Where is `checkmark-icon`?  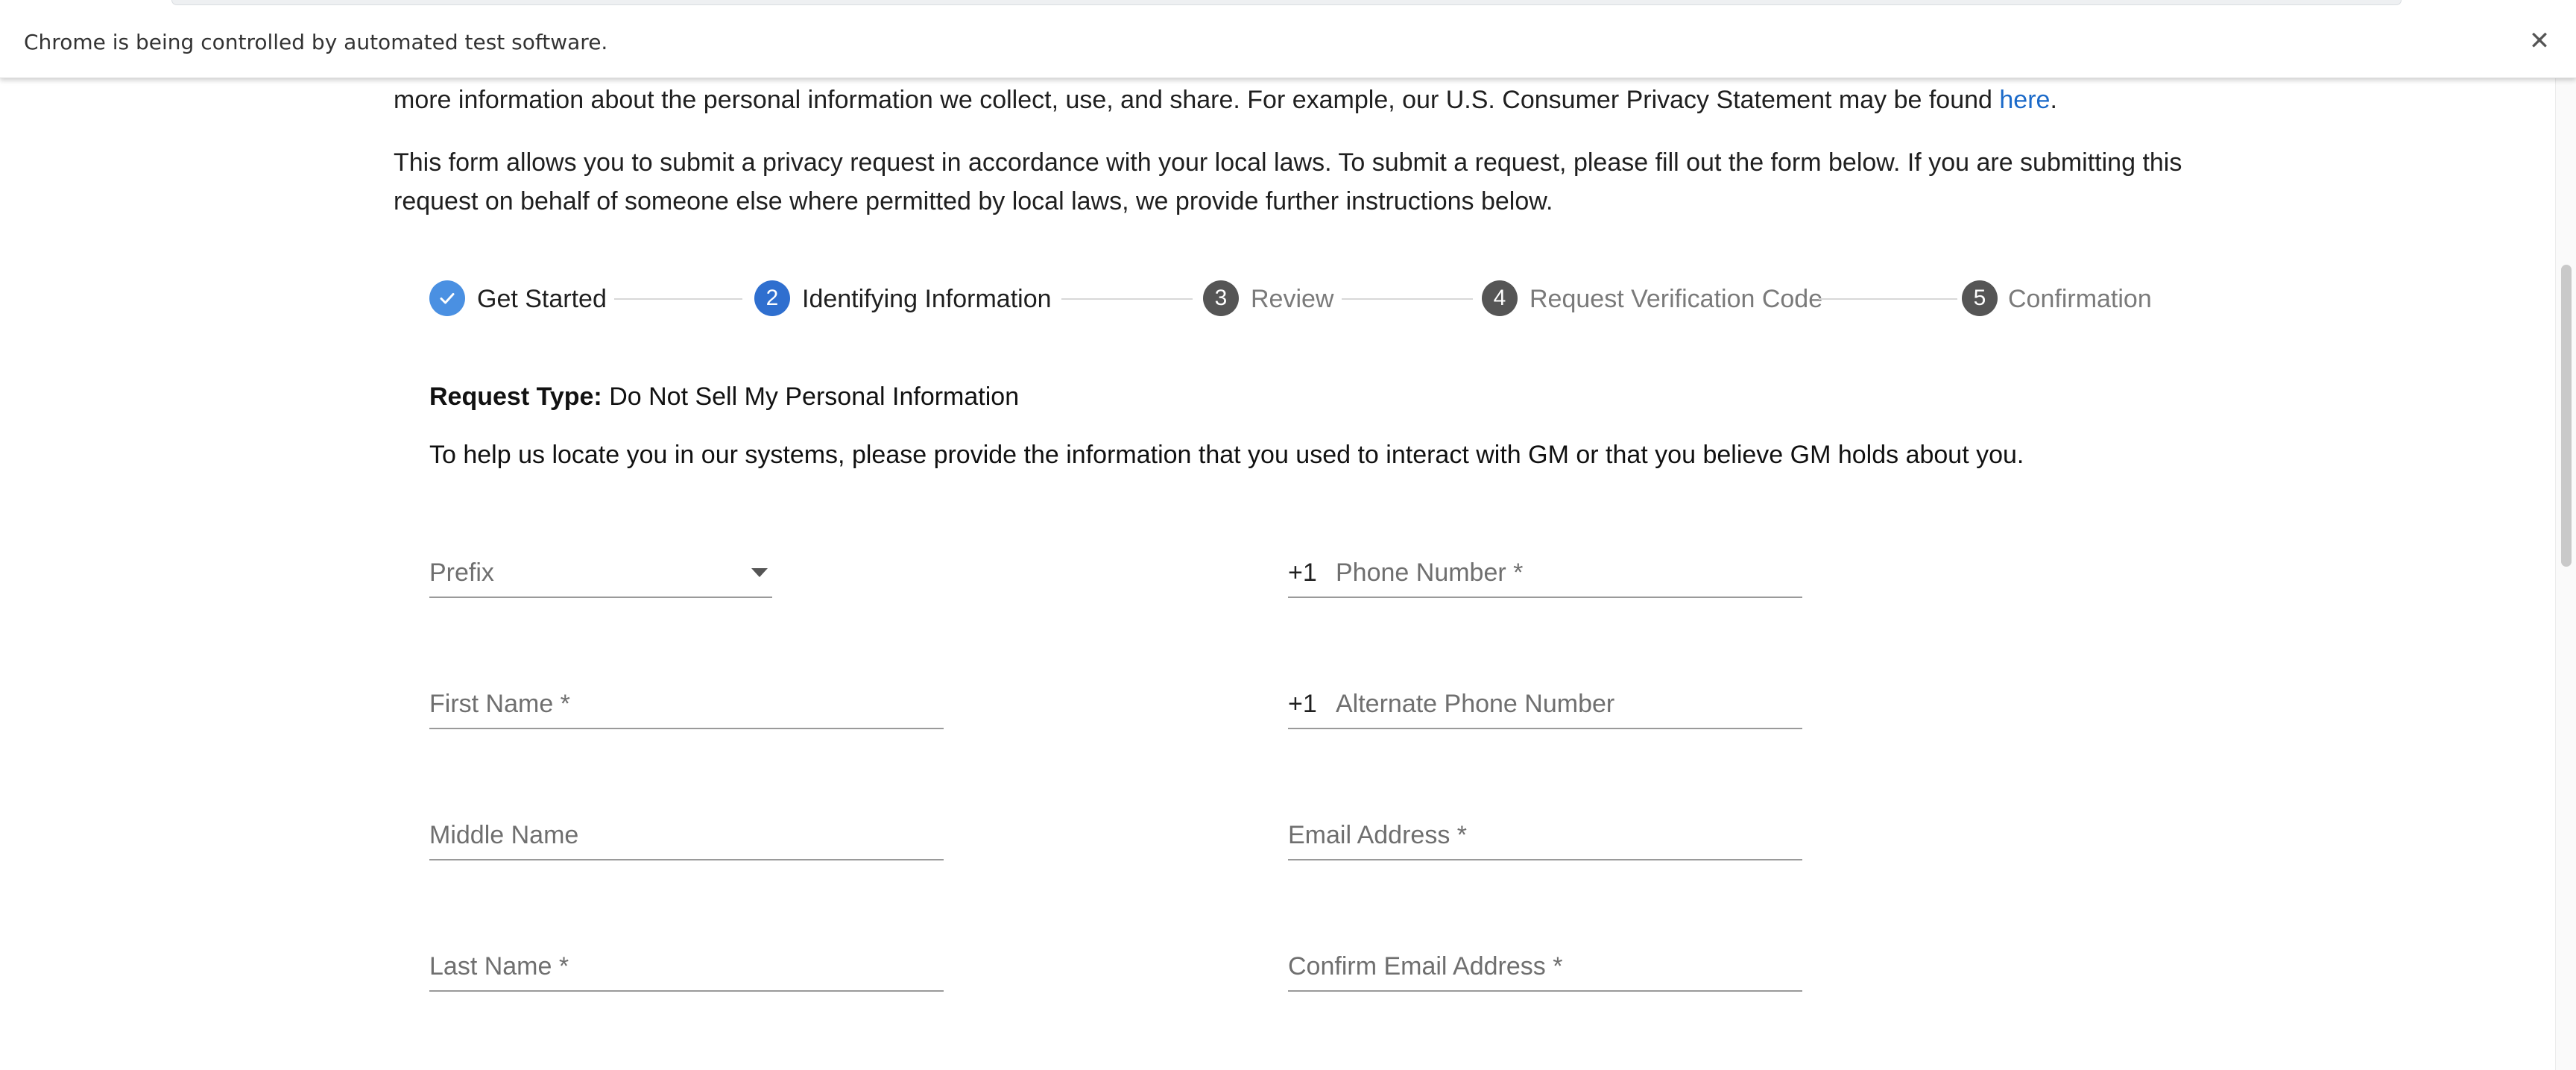 checkmark-icon is located at coordinates (447, 299).